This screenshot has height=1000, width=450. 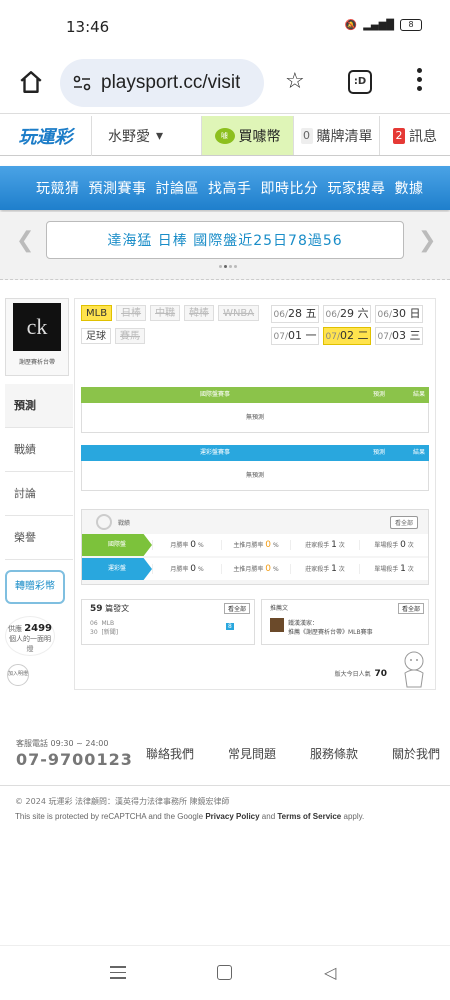 What do you see at coordinates (58, 188) in the screenshot?
I see `nav-item: 玩競猜` at bounding box center [58, 188].